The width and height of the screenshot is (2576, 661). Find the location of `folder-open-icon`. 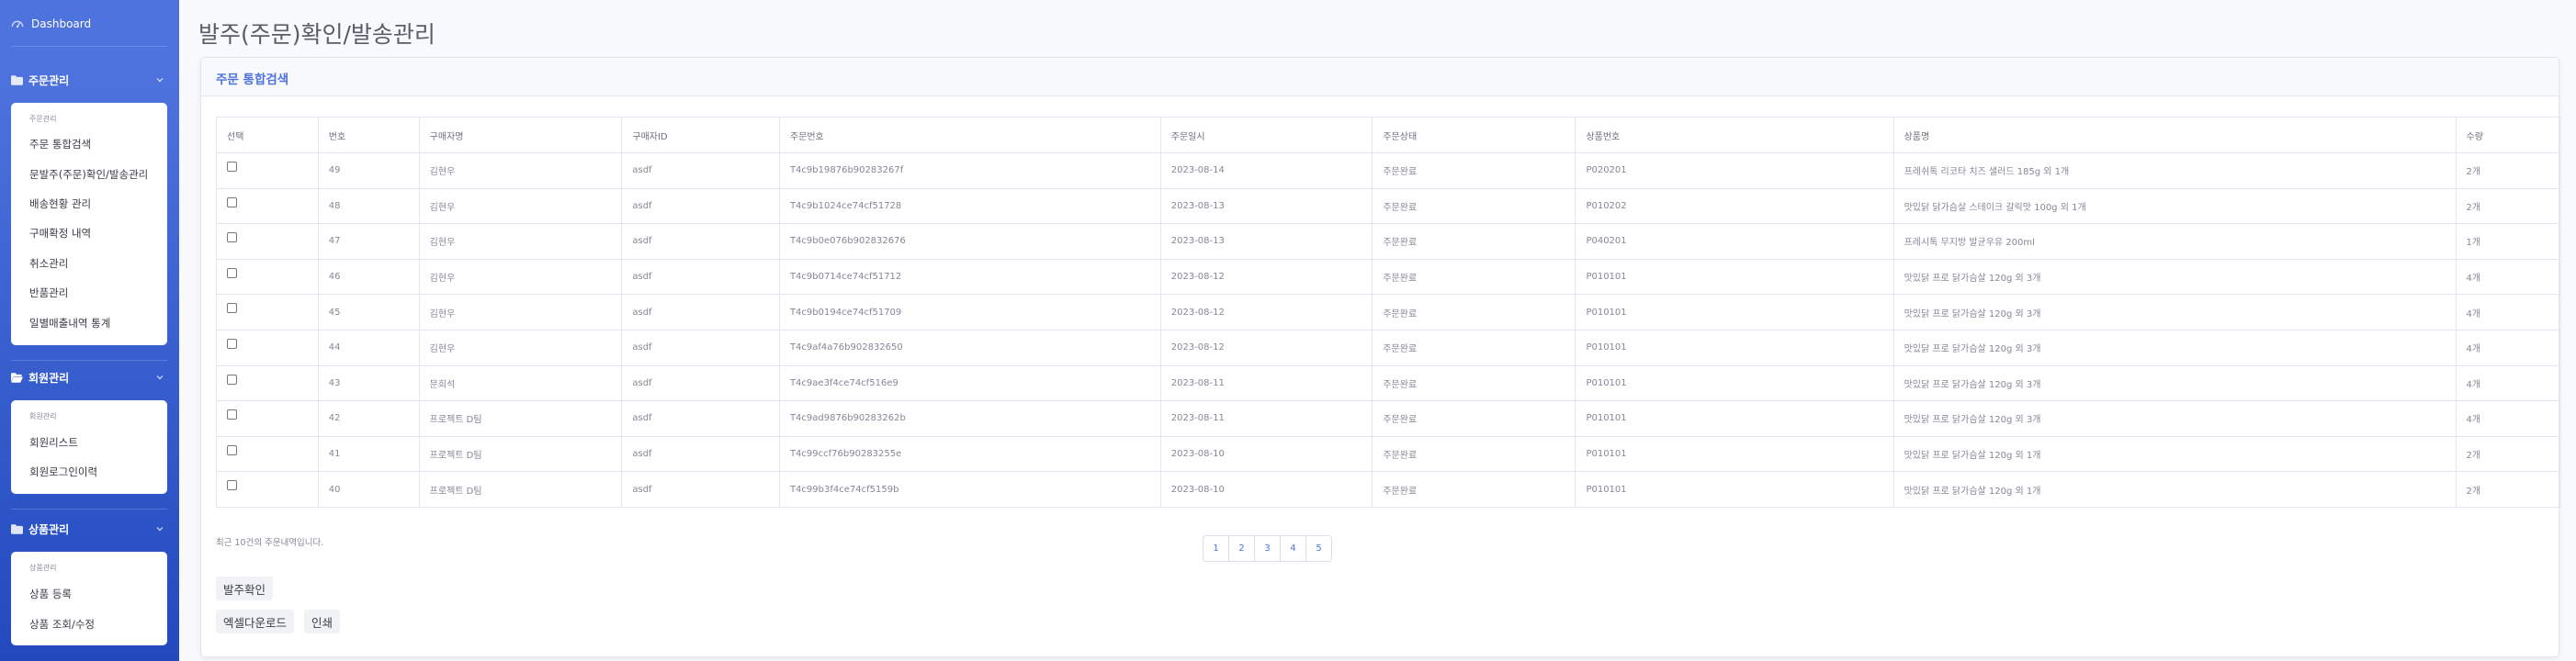

folder-open-icon is located at coordinates (17, 377).